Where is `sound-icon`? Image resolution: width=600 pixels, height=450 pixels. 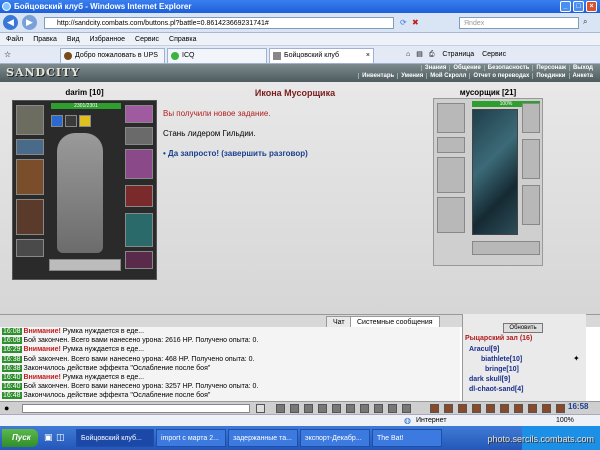 sound-icon is located at coordinates (322, 408).